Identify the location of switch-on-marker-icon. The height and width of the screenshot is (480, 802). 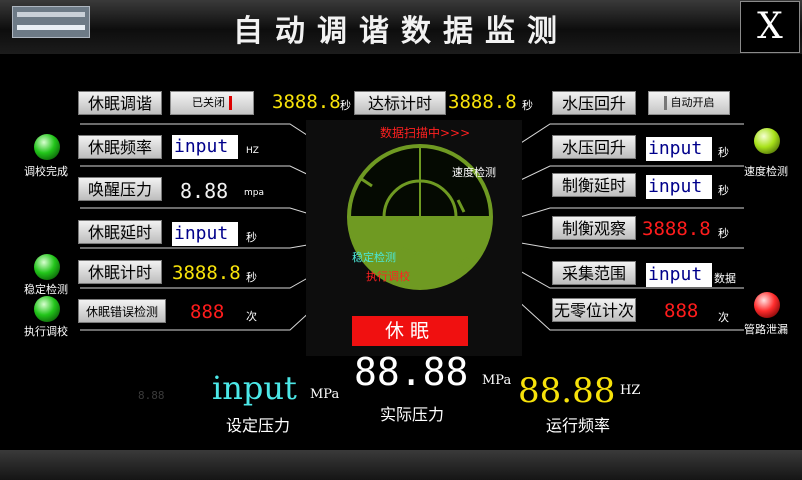
(665, 103).